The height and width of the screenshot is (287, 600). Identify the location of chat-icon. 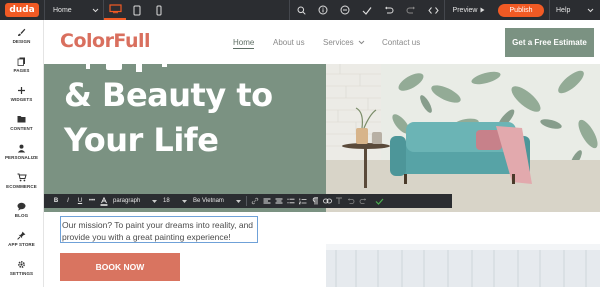
(22, 206).